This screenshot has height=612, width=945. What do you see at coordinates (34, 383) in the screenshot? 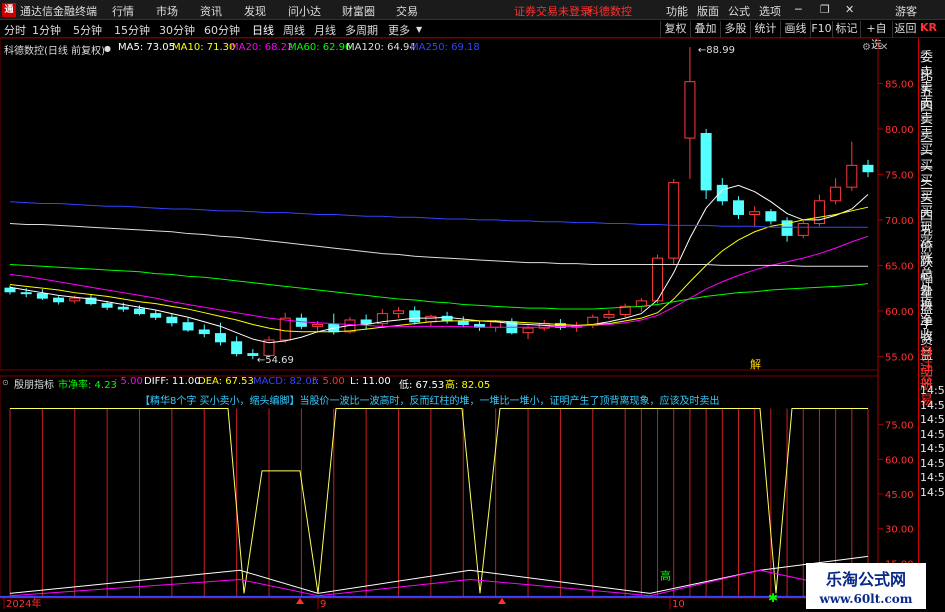
I see `indicator-name: 殷朋指标` at bounding box center [34, 383].